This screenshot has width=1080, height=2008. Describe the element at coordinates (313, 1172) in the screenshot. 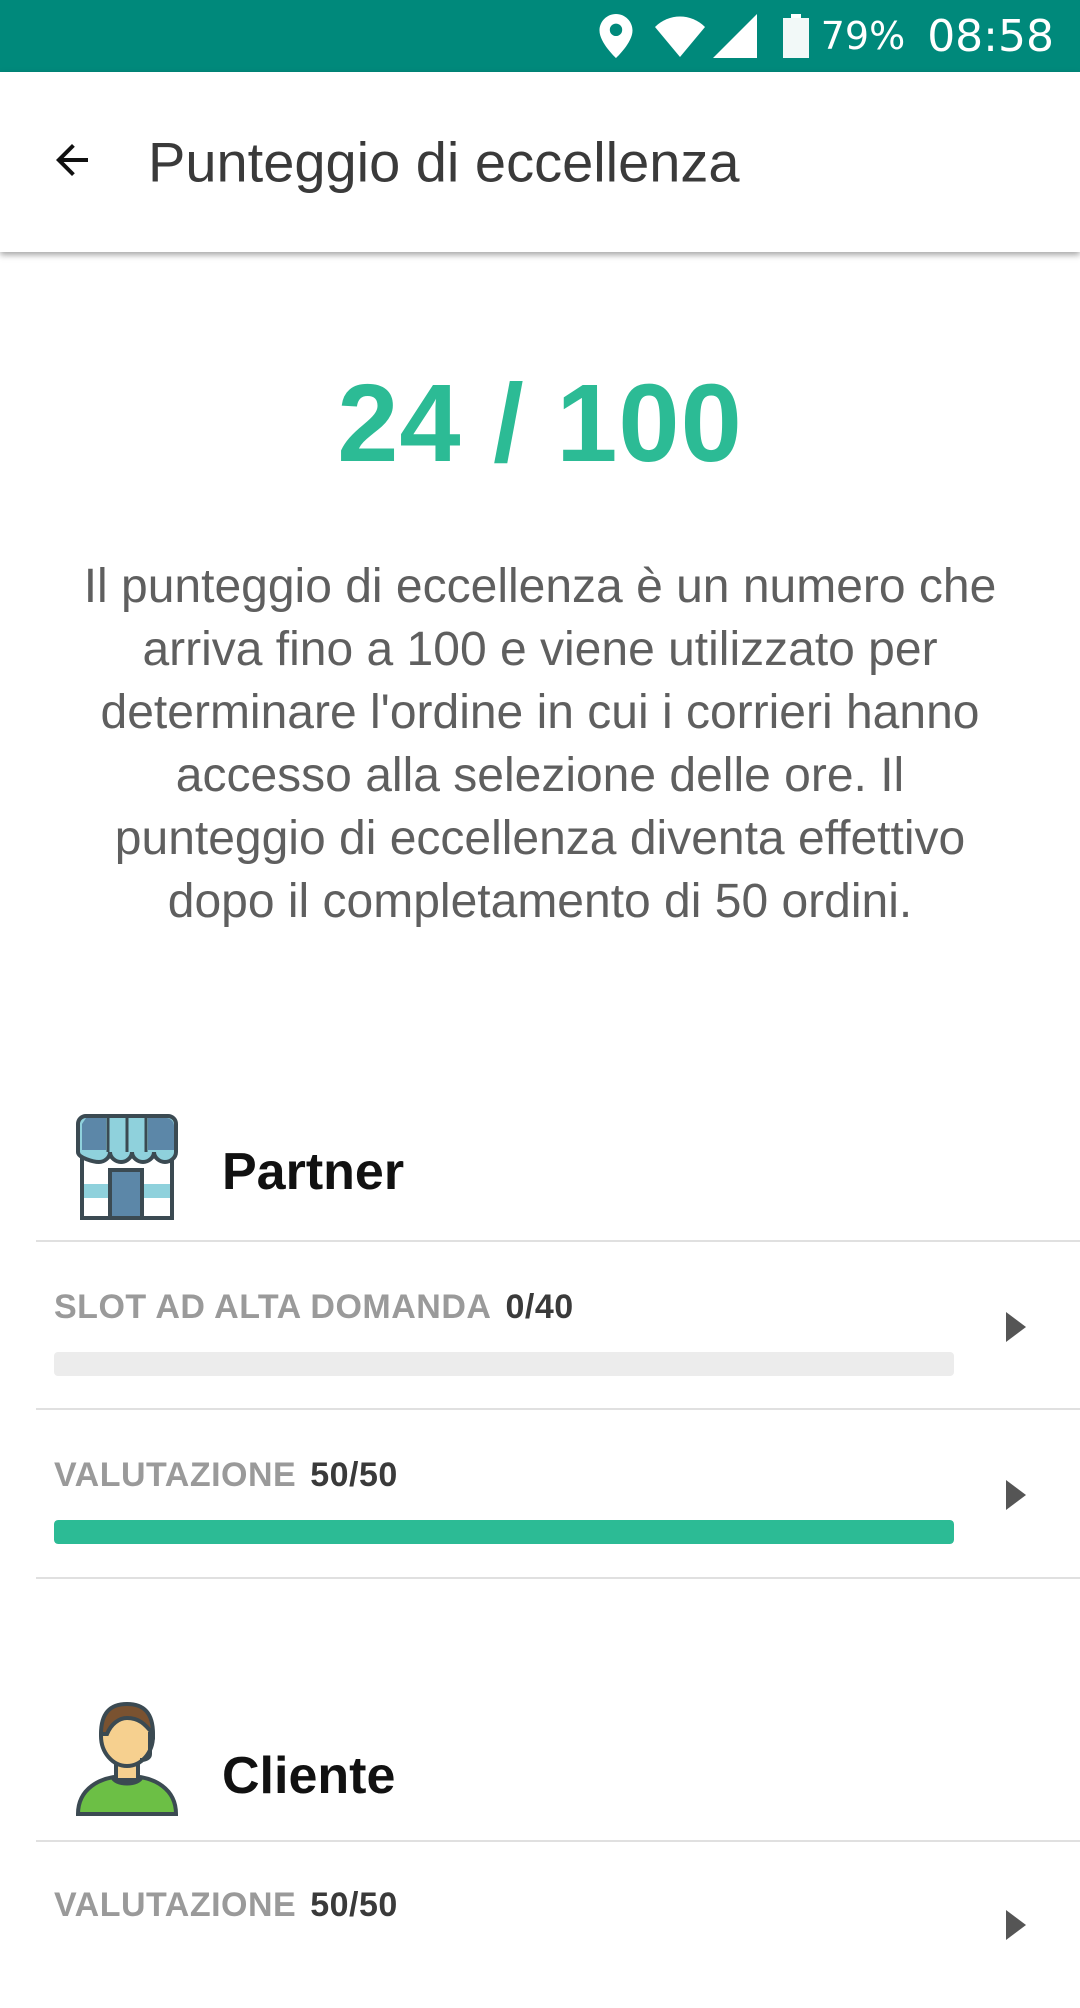

I see `section-title: Partner` at that location.